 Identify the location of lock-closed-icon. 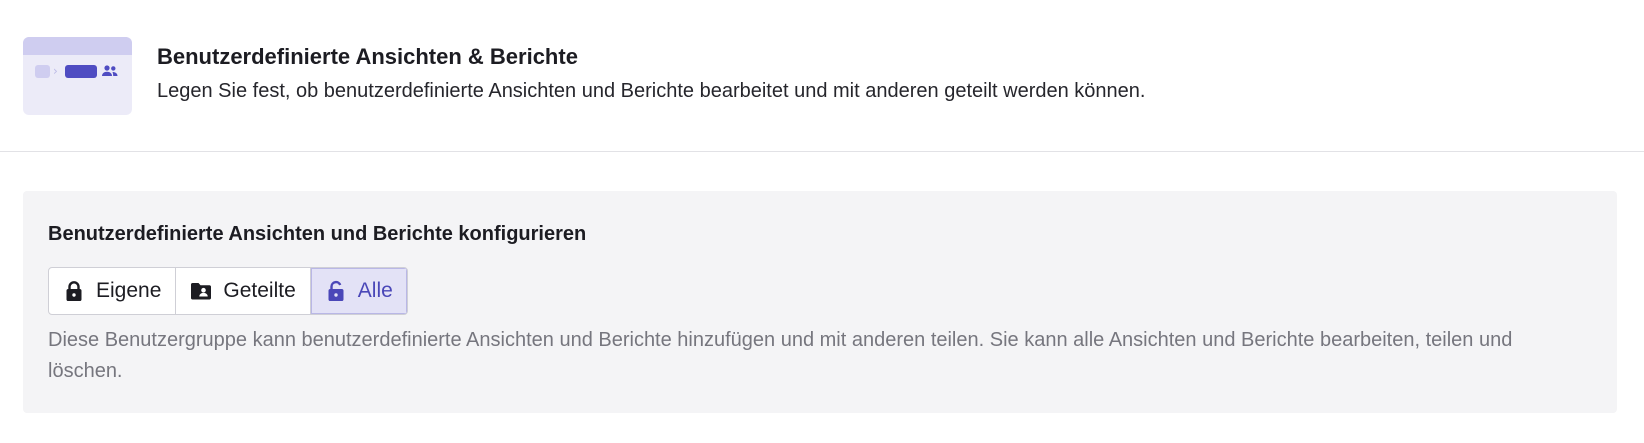
(74, 291).